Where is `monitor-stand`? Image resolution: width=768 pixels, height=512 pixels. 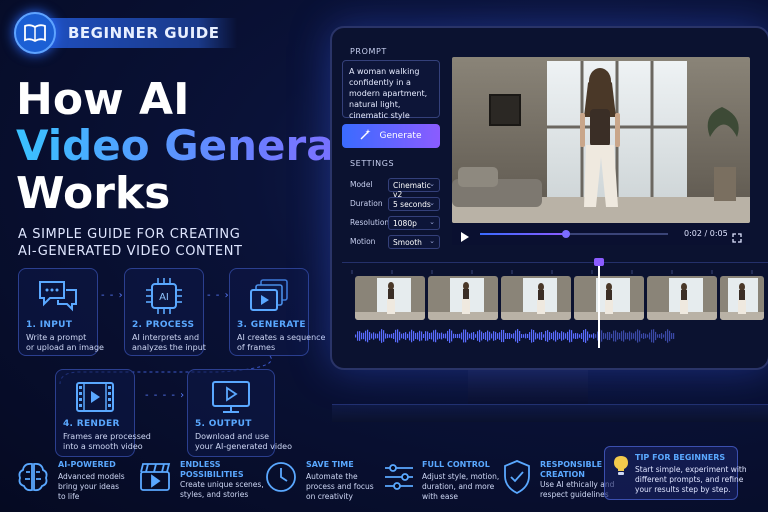
monitor-stand is located at coordinates (528, 387).